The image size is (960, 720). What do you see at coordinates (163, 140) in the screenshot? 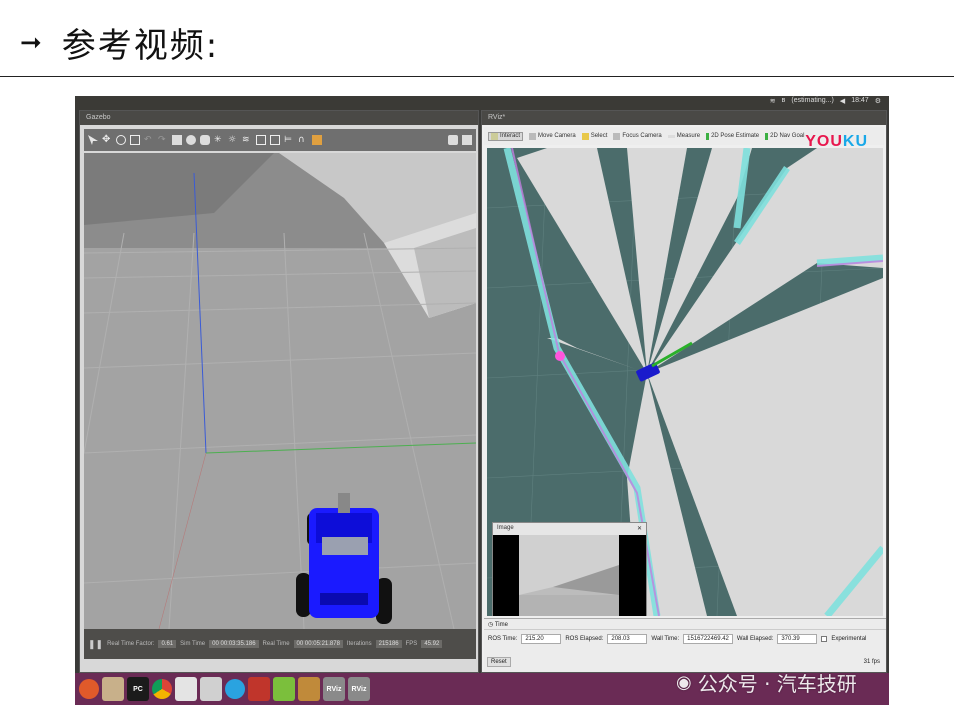
I see `redo-icon: ↷` at bounding box center [163, 140].